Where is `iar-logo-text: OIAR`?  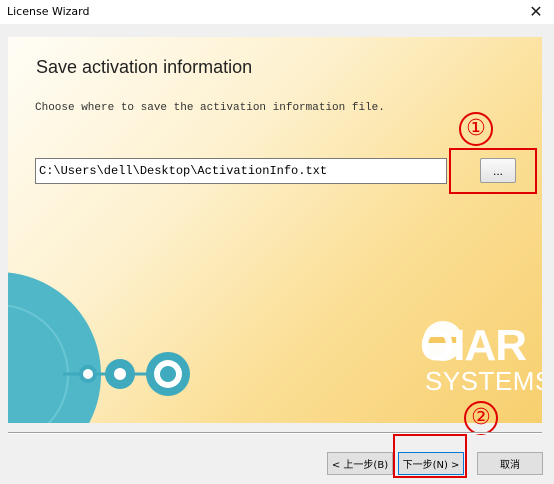 iar-logo-text: OIAR is located at coordinates (473, 345).